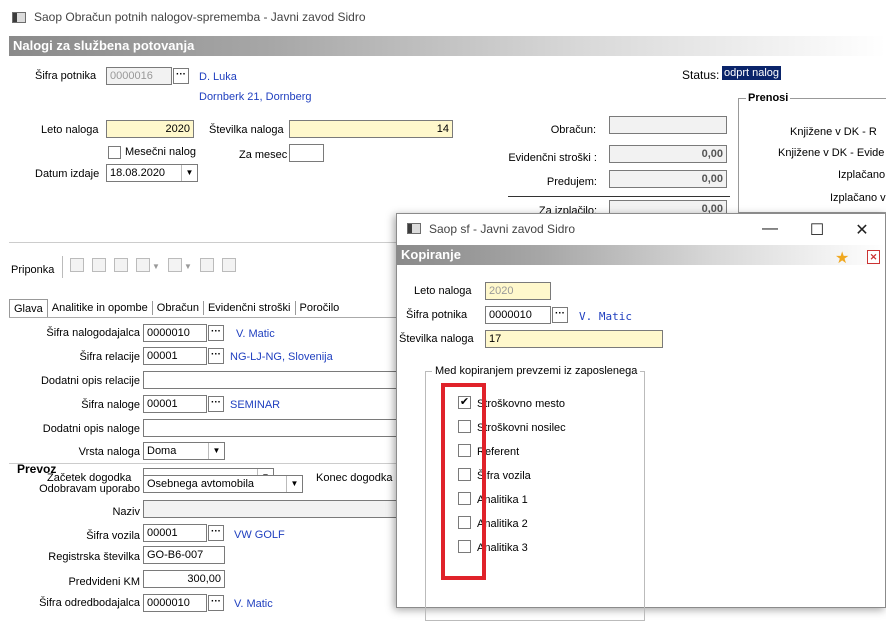 The image size is (886, 621). I want to click on vrsta-naloga-label: Vrsta naloga, so click(109, 452).